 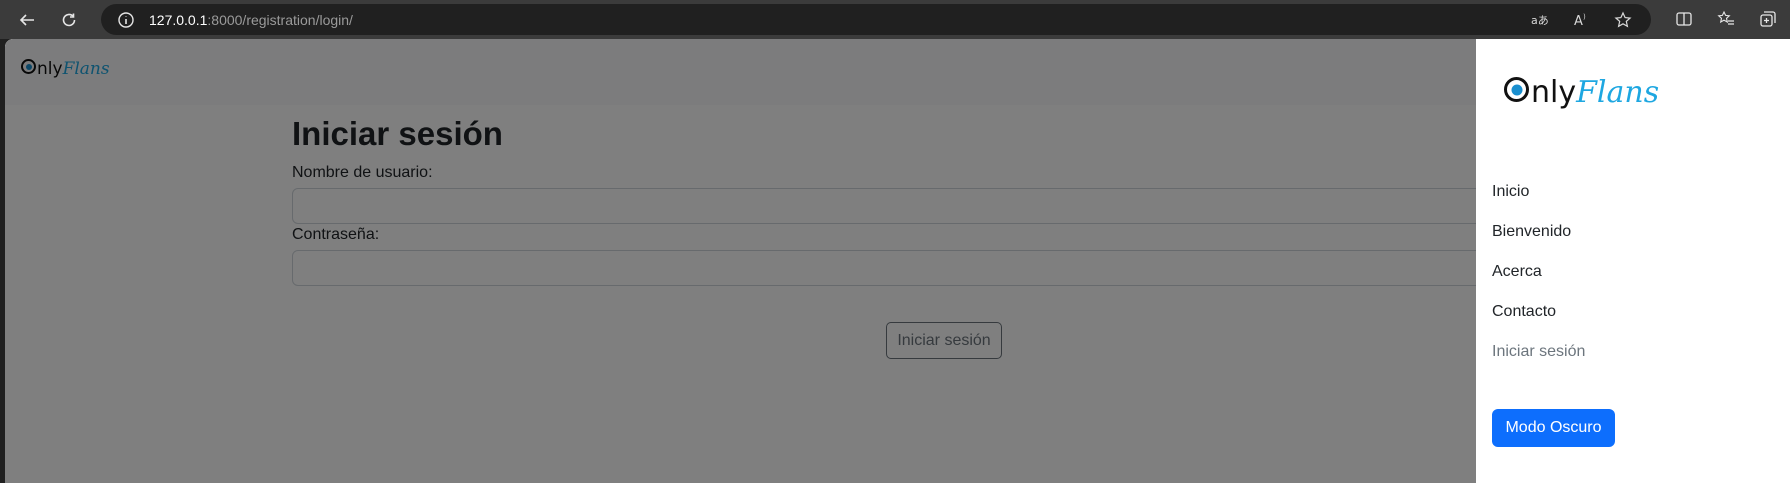 What do you see at coordinates (1554, 92) in the screenshot?
I see `sidebar-logo-only-text: nly` at bounding box center [1554, 92].